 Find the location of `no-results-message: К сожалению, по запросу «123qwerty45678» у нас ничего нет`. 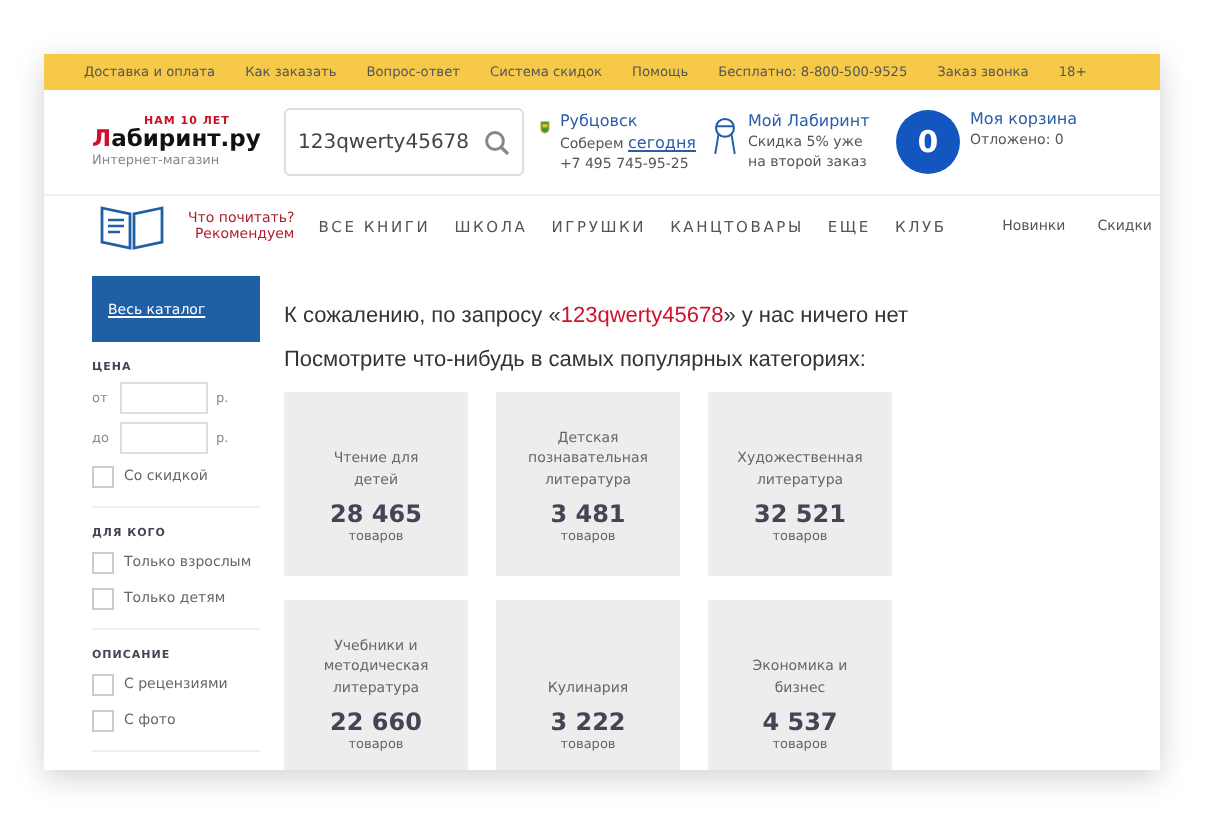

no-results-message: К сожалению, по запросу «123qwerty45678» у нас ничего нет is located at coordinates (597, 316).